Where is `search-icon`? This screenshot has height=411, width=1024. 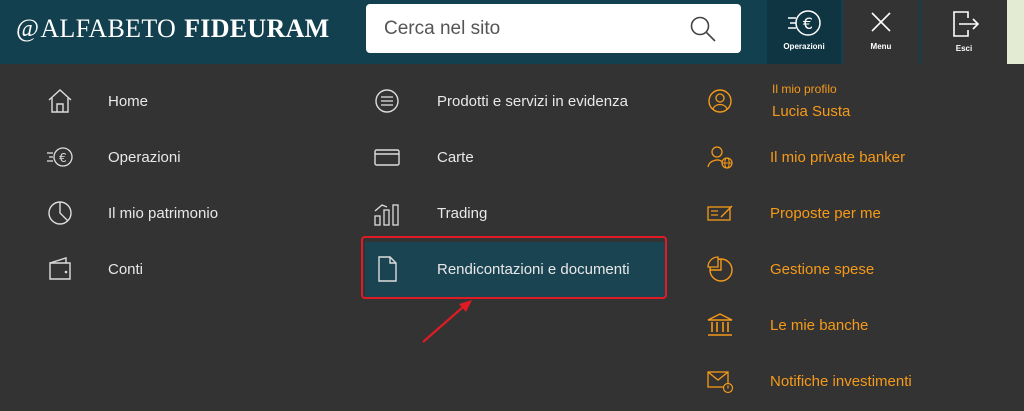
search-icon is located at coordinates (703, 29).